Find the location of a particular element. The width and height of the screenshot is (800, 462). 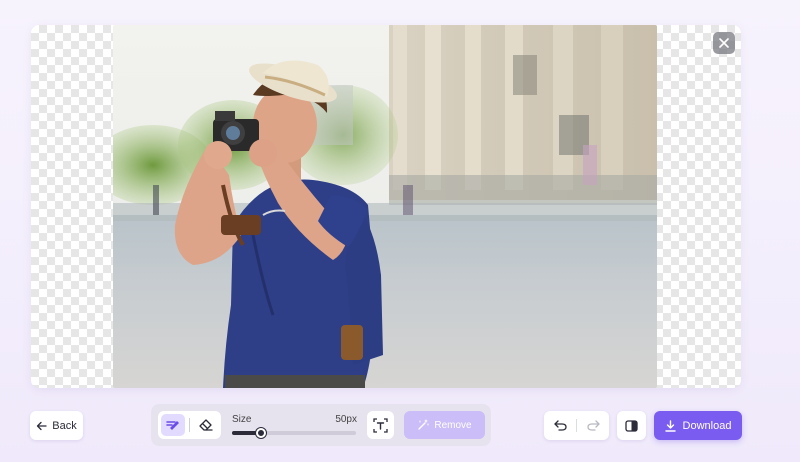

remove-label: Remove is located at coordinates (453, 425).